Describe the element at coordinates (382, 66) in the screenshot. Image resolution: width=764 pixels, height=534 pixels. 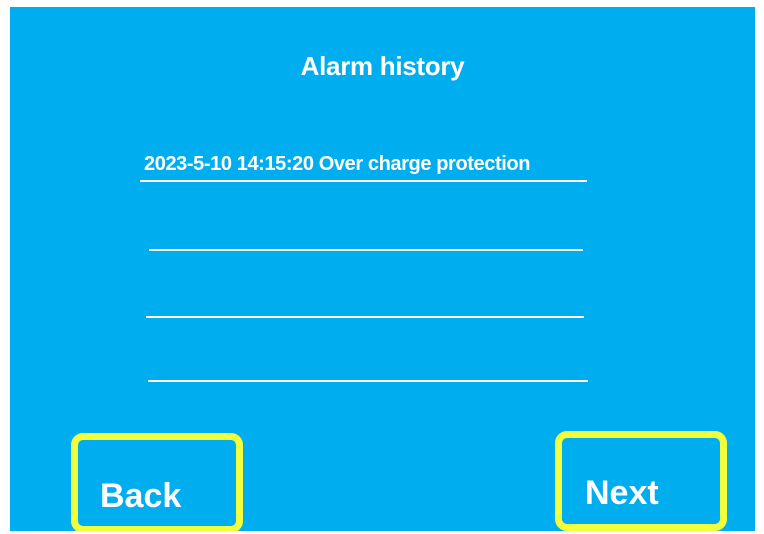
I see `page-title: Alarm history` at that location.